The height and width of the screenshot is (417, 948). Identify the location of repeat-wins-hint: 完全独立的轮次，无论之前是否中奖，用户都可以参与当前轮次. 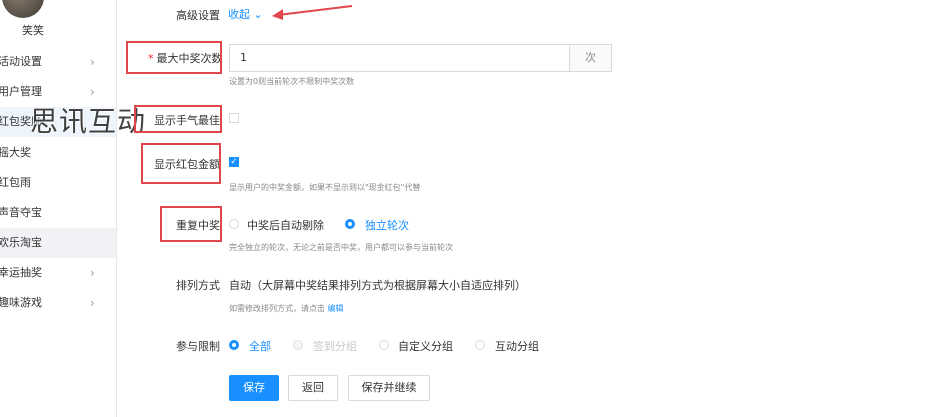
(341, 247).